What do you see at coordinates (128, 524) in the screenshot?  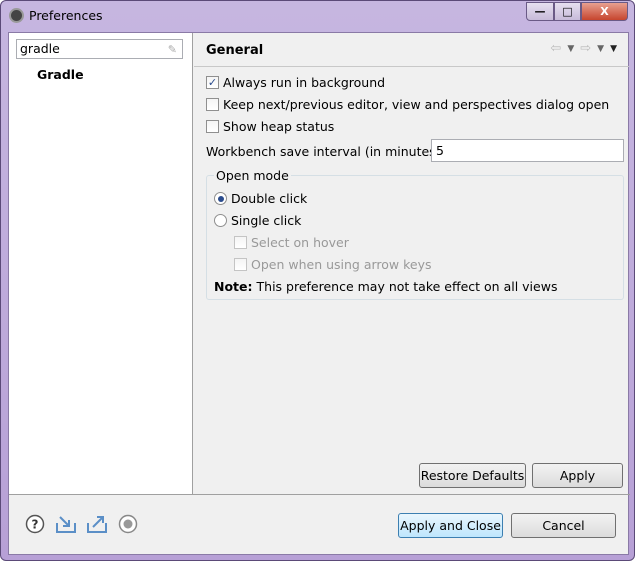 I see `record-icon` at bounding box center [128, 524].